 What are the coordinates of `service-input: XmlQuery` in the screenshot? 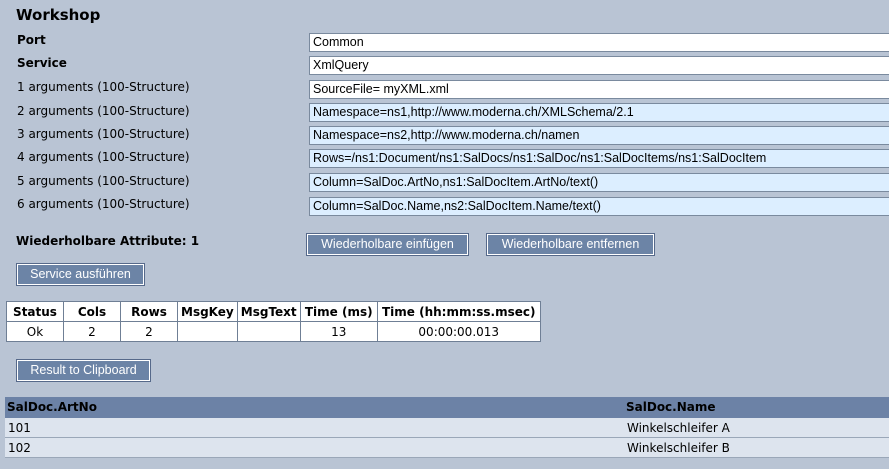 It's located at (599, 65).